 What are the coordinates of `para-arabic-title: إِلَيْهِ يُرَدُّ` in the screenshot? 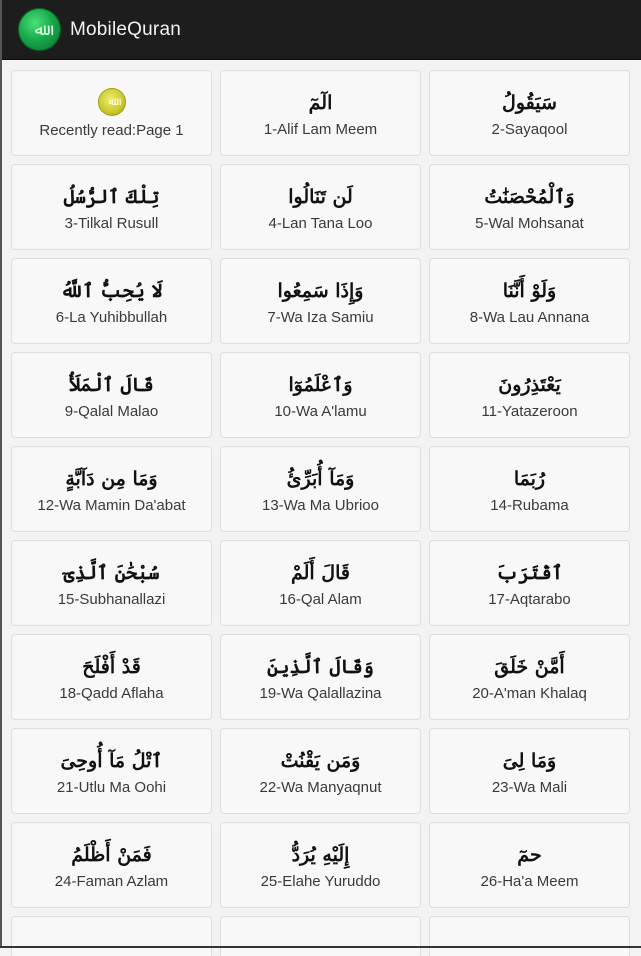 It's located at (320, 854).